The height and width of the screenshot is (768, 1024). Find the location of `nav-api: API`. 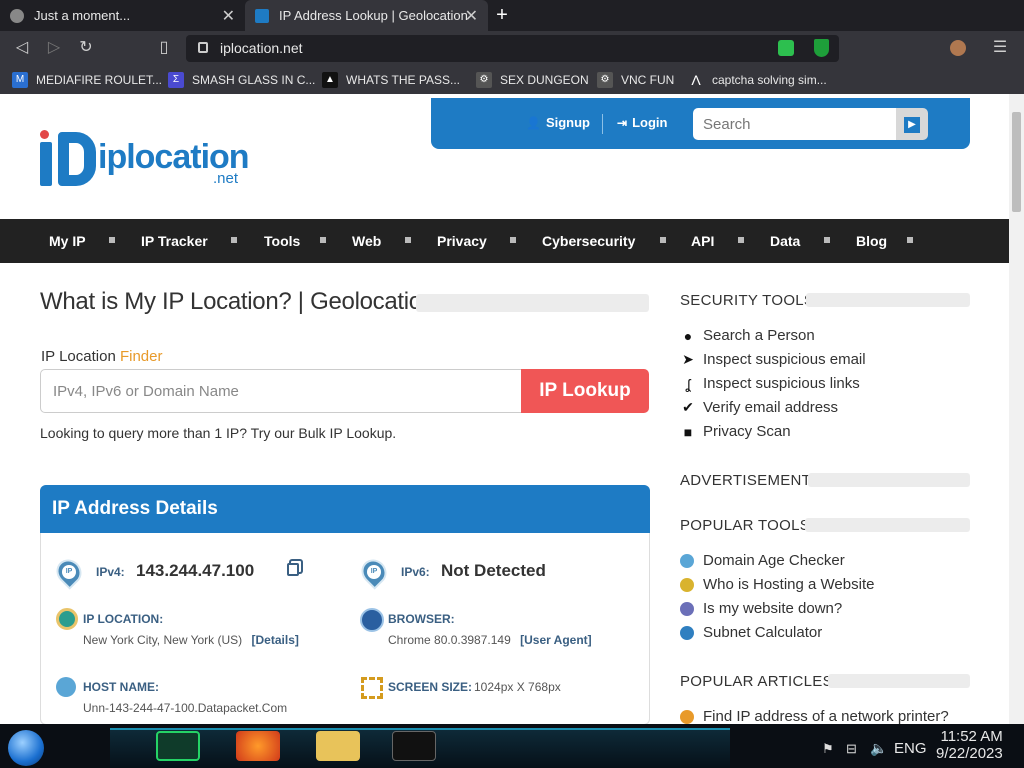

nav-api: API is located at coordinates (702, 241).